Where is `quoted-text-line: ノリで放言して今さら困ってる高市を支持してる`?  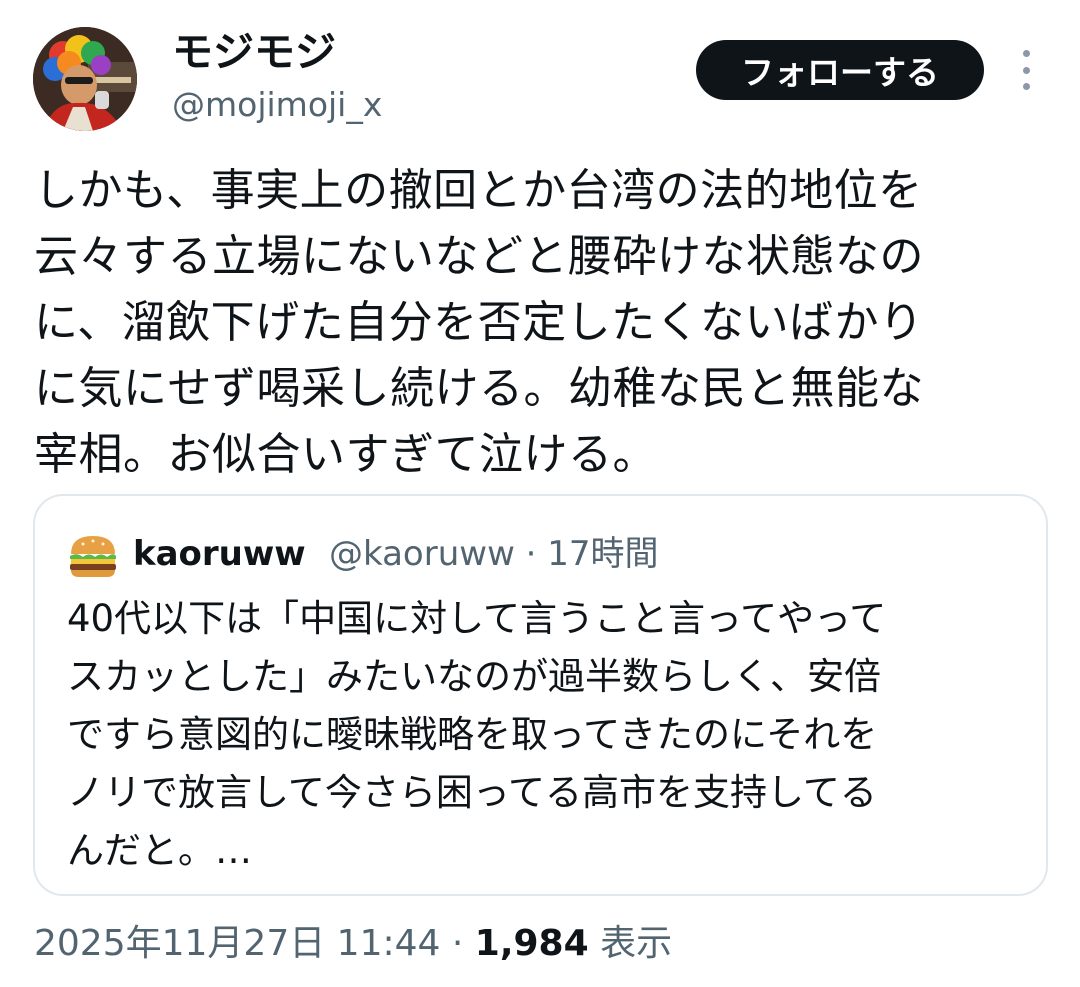
quoted-text-line: ノリで放言して今さら困ってる高市を支持してる is located at coordinates (472, 792).